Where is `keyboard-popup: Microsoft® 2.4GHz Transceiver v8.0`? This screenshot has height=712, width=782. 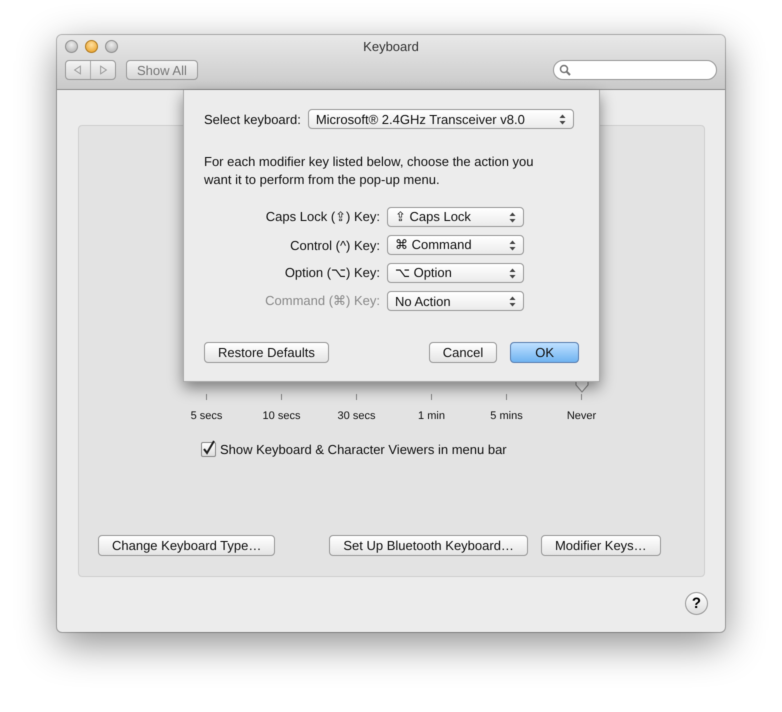 keyboard-popup: Microsoft® 2.4GHz Transceiver v8.0 is located at coordinates (441, 119).